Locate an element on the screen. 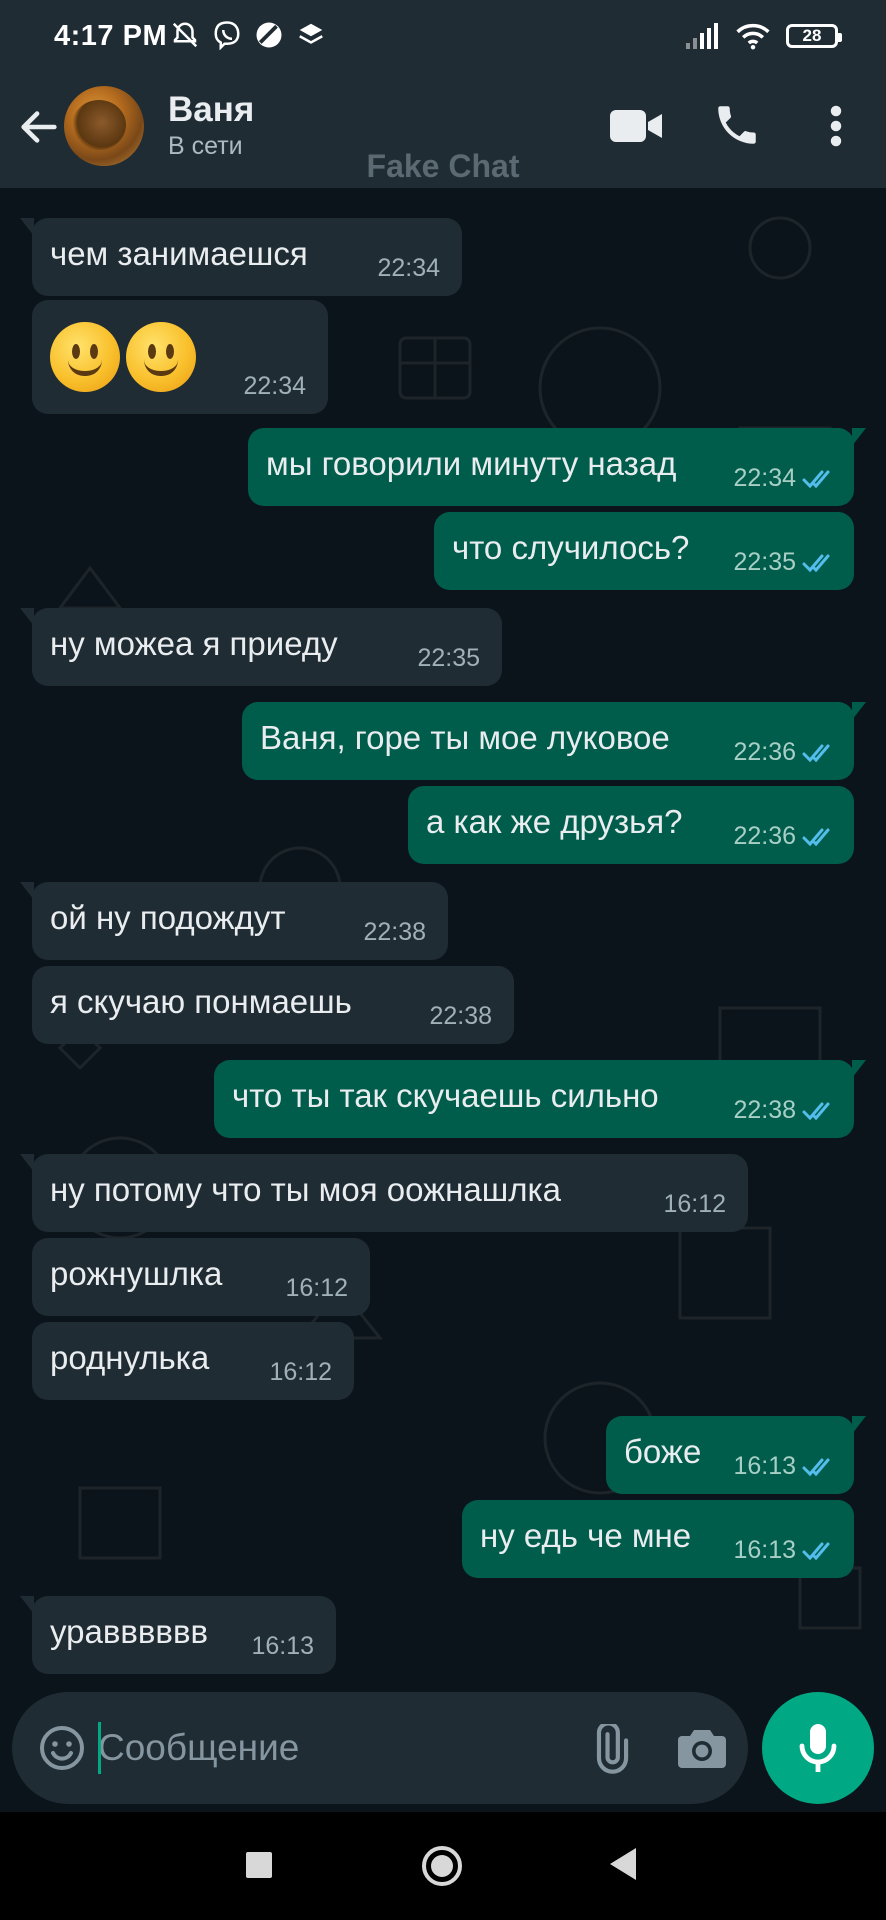  more-vert-icon is located at coordinates (836, 126).